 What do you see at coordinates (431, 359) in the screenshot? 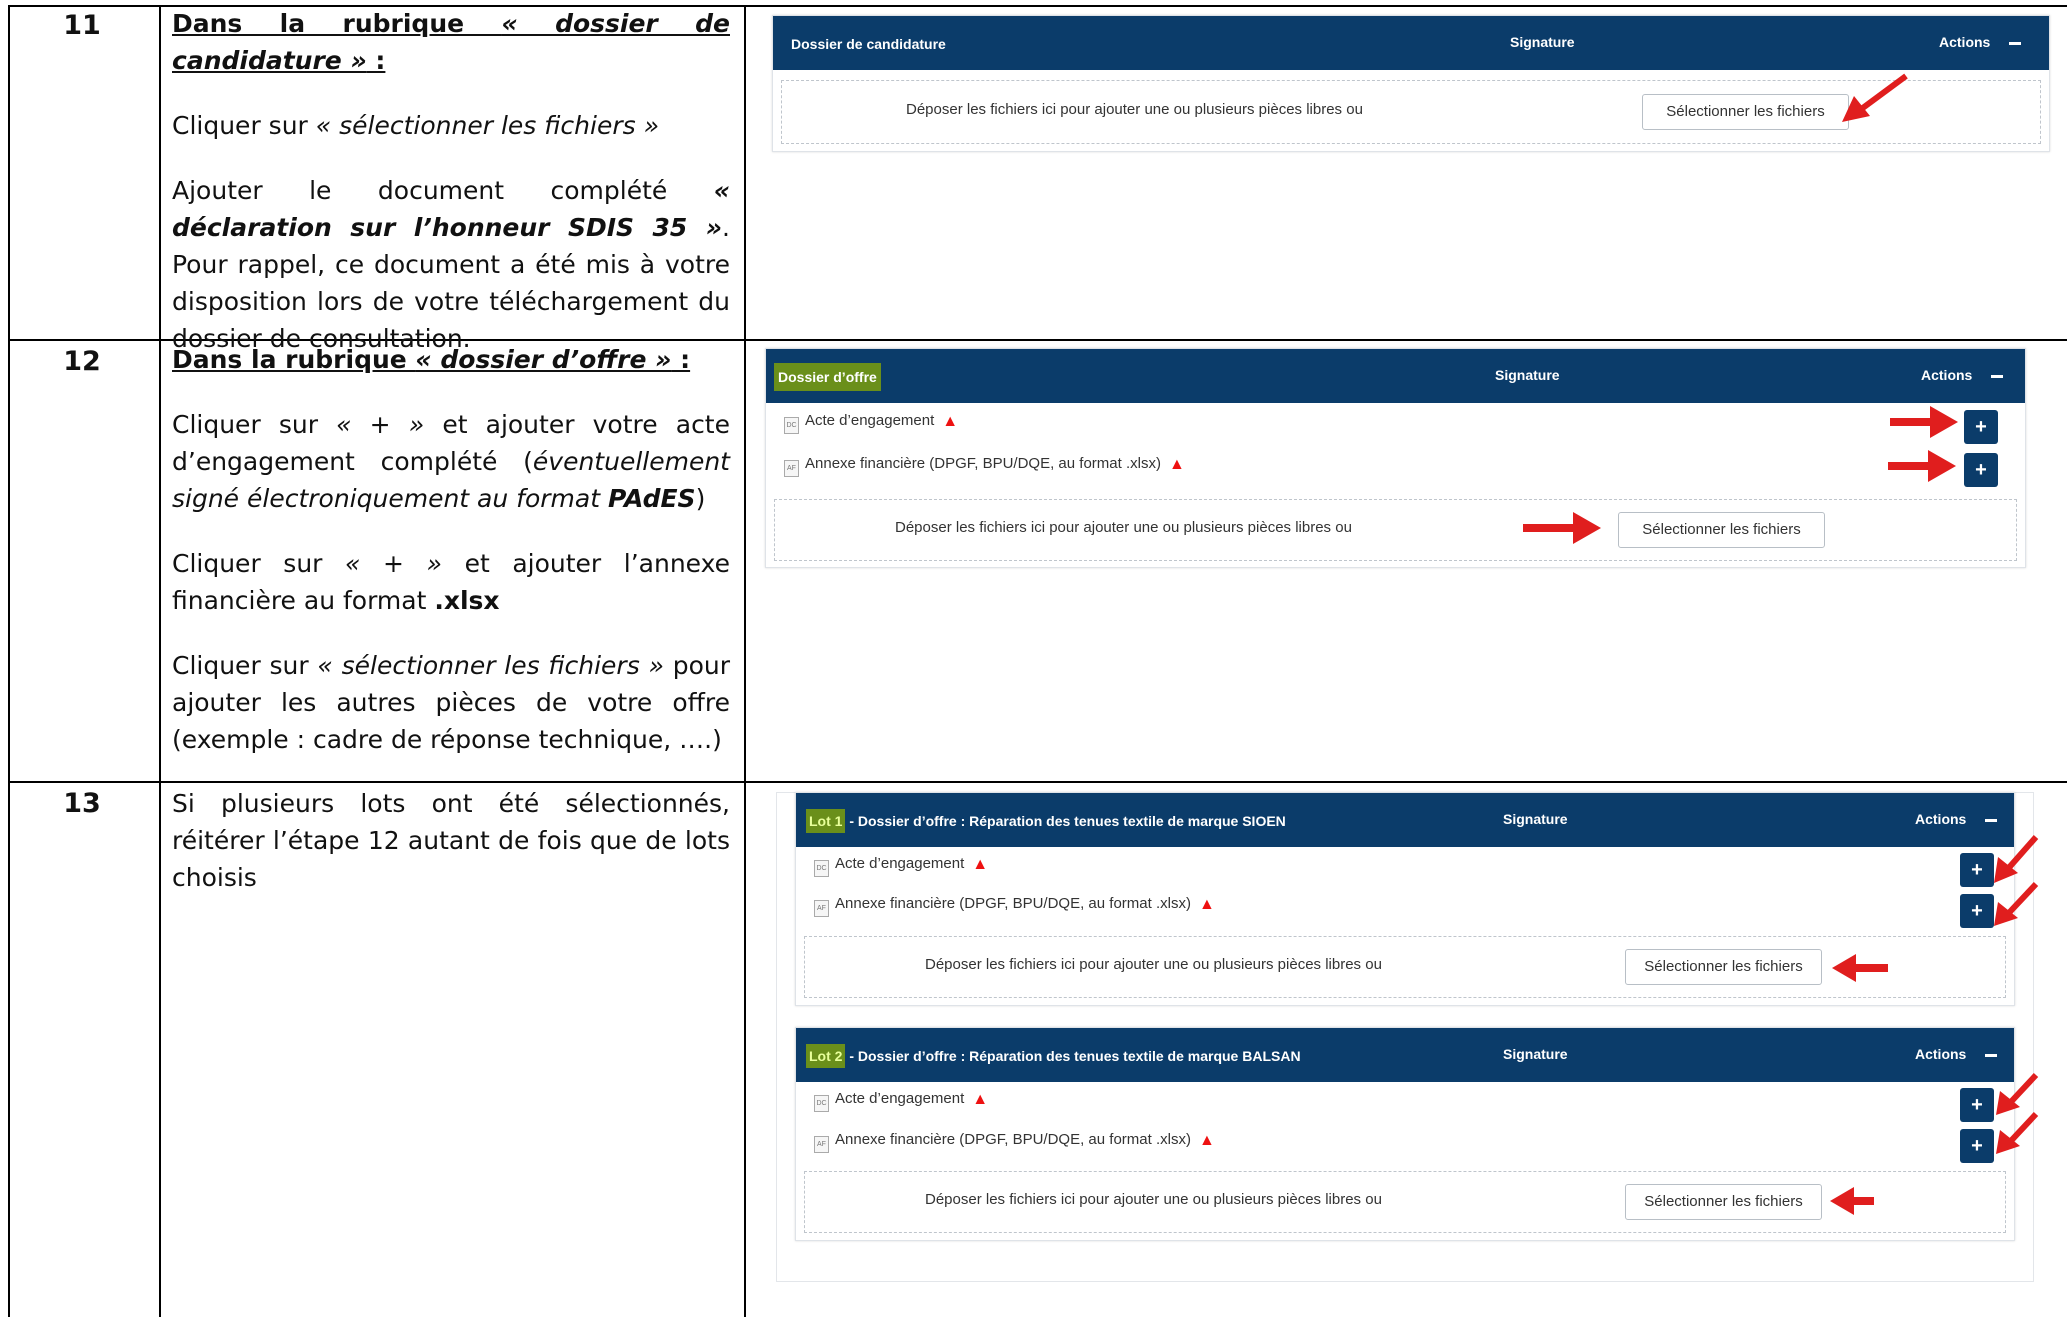
I see `step-12-heading: Dans la rubrique « dossier d’offre » :` at bounding box center [431, 359].